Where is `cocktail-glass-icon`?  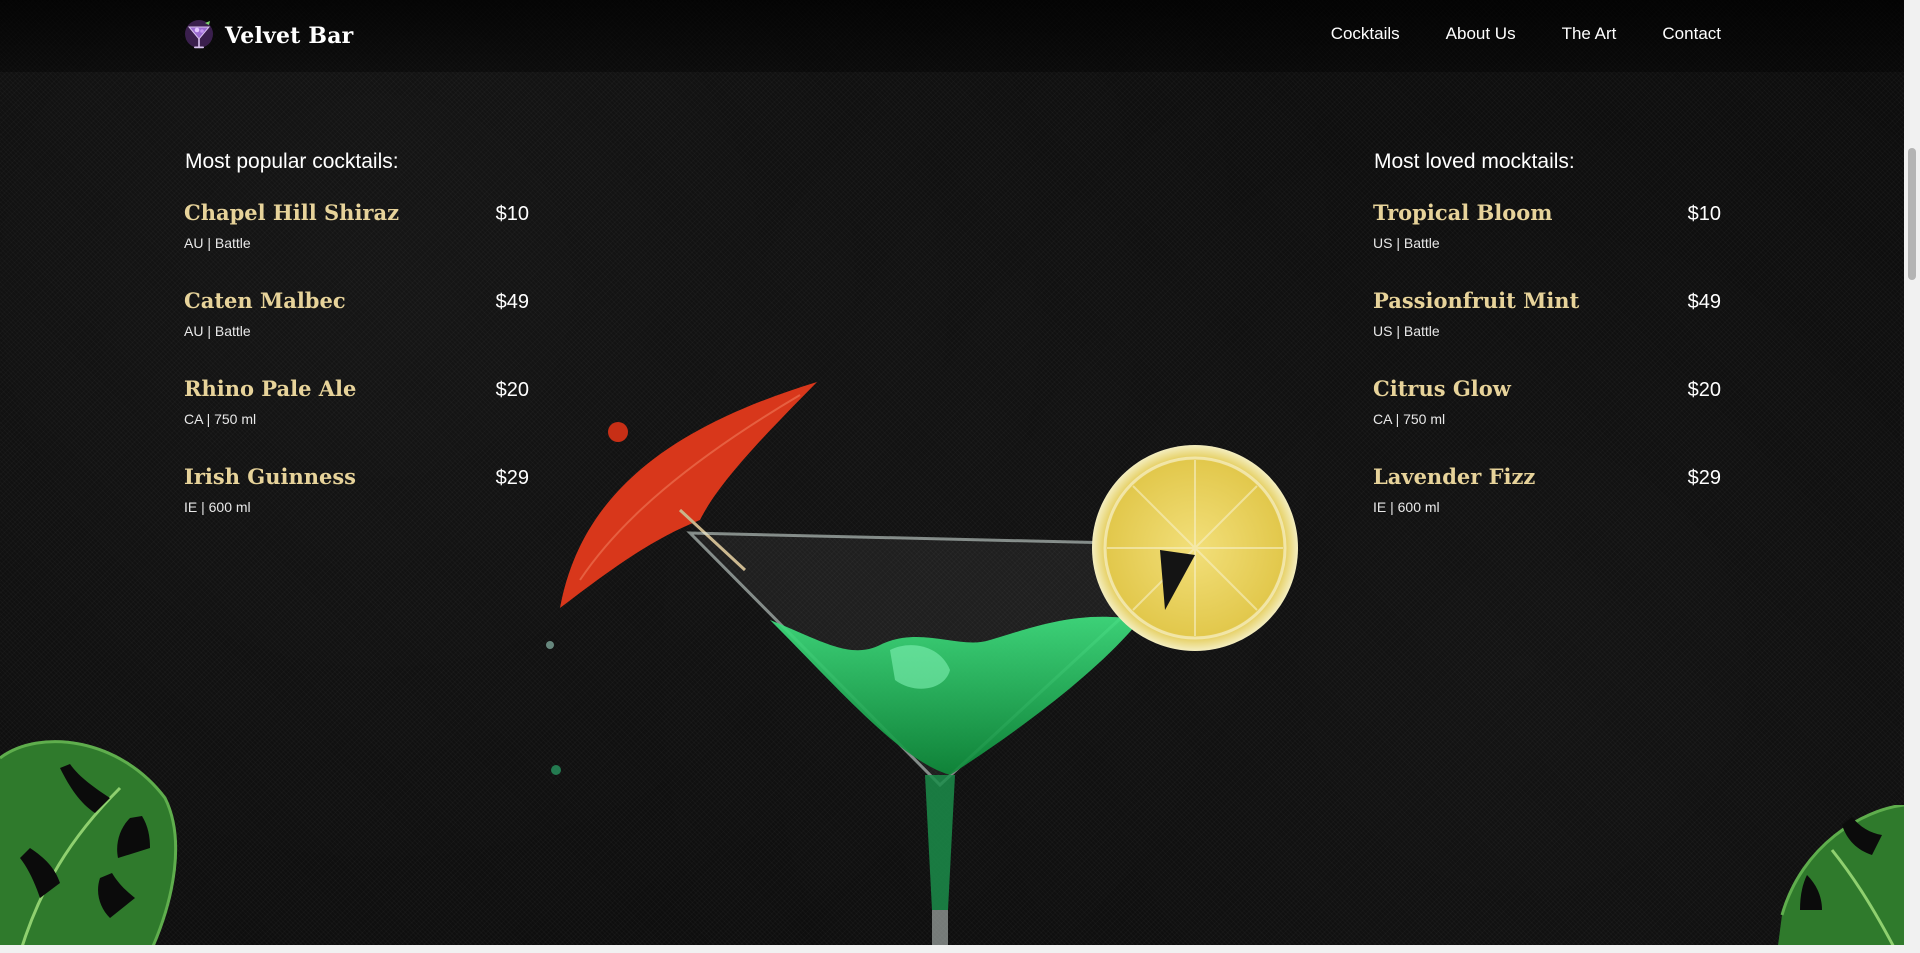
cocktail-glass-icon is located at coordinates (199, 34).